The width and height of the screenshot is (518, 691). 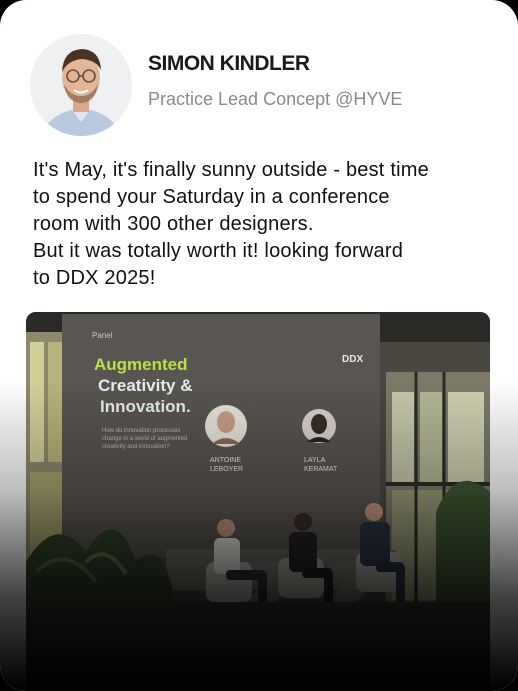 I want to click on speaker1-last: LEBOYER, so click(x=226, y=469).